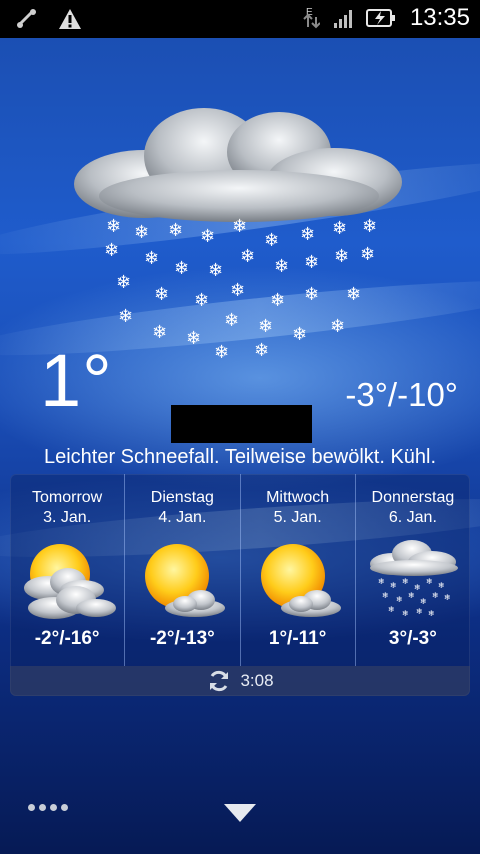 The height and width of the screenshot is (854, 480). I want to click on forecast-day-name: Tomorrow, so click(67, 497).